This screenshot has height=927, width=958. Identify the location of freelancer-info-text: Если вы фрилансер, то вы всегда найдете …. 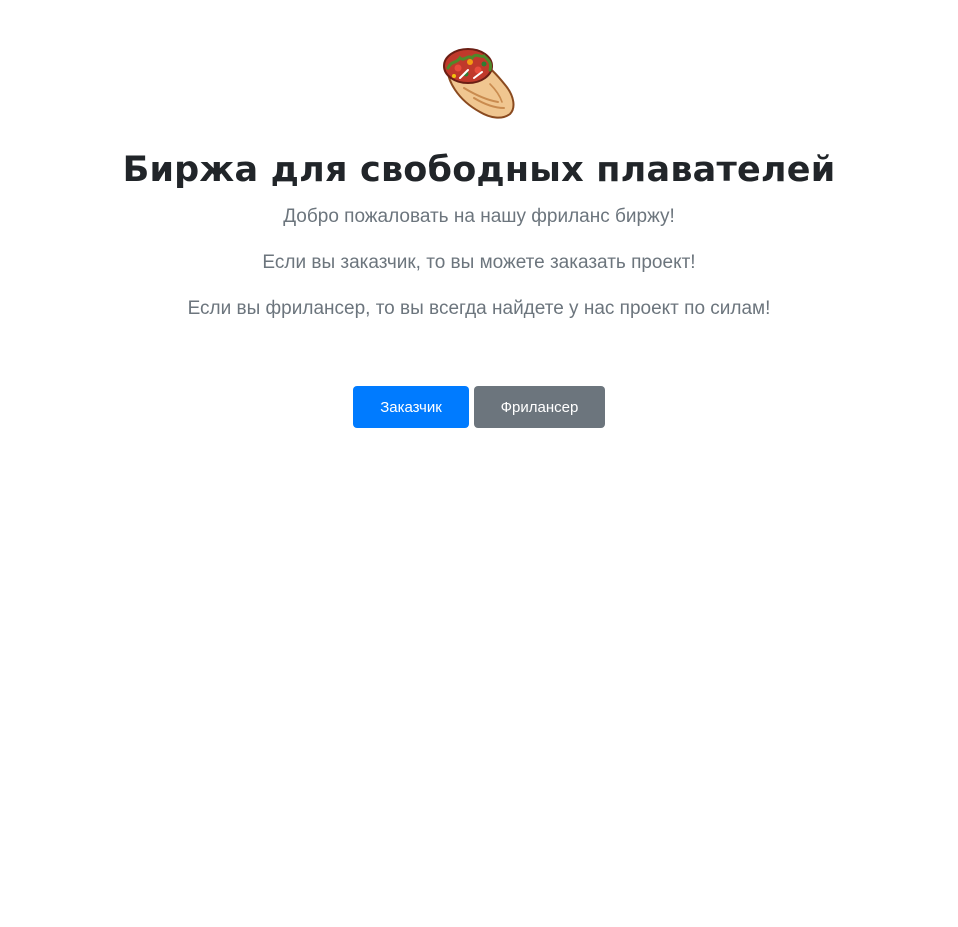
(479, 308).